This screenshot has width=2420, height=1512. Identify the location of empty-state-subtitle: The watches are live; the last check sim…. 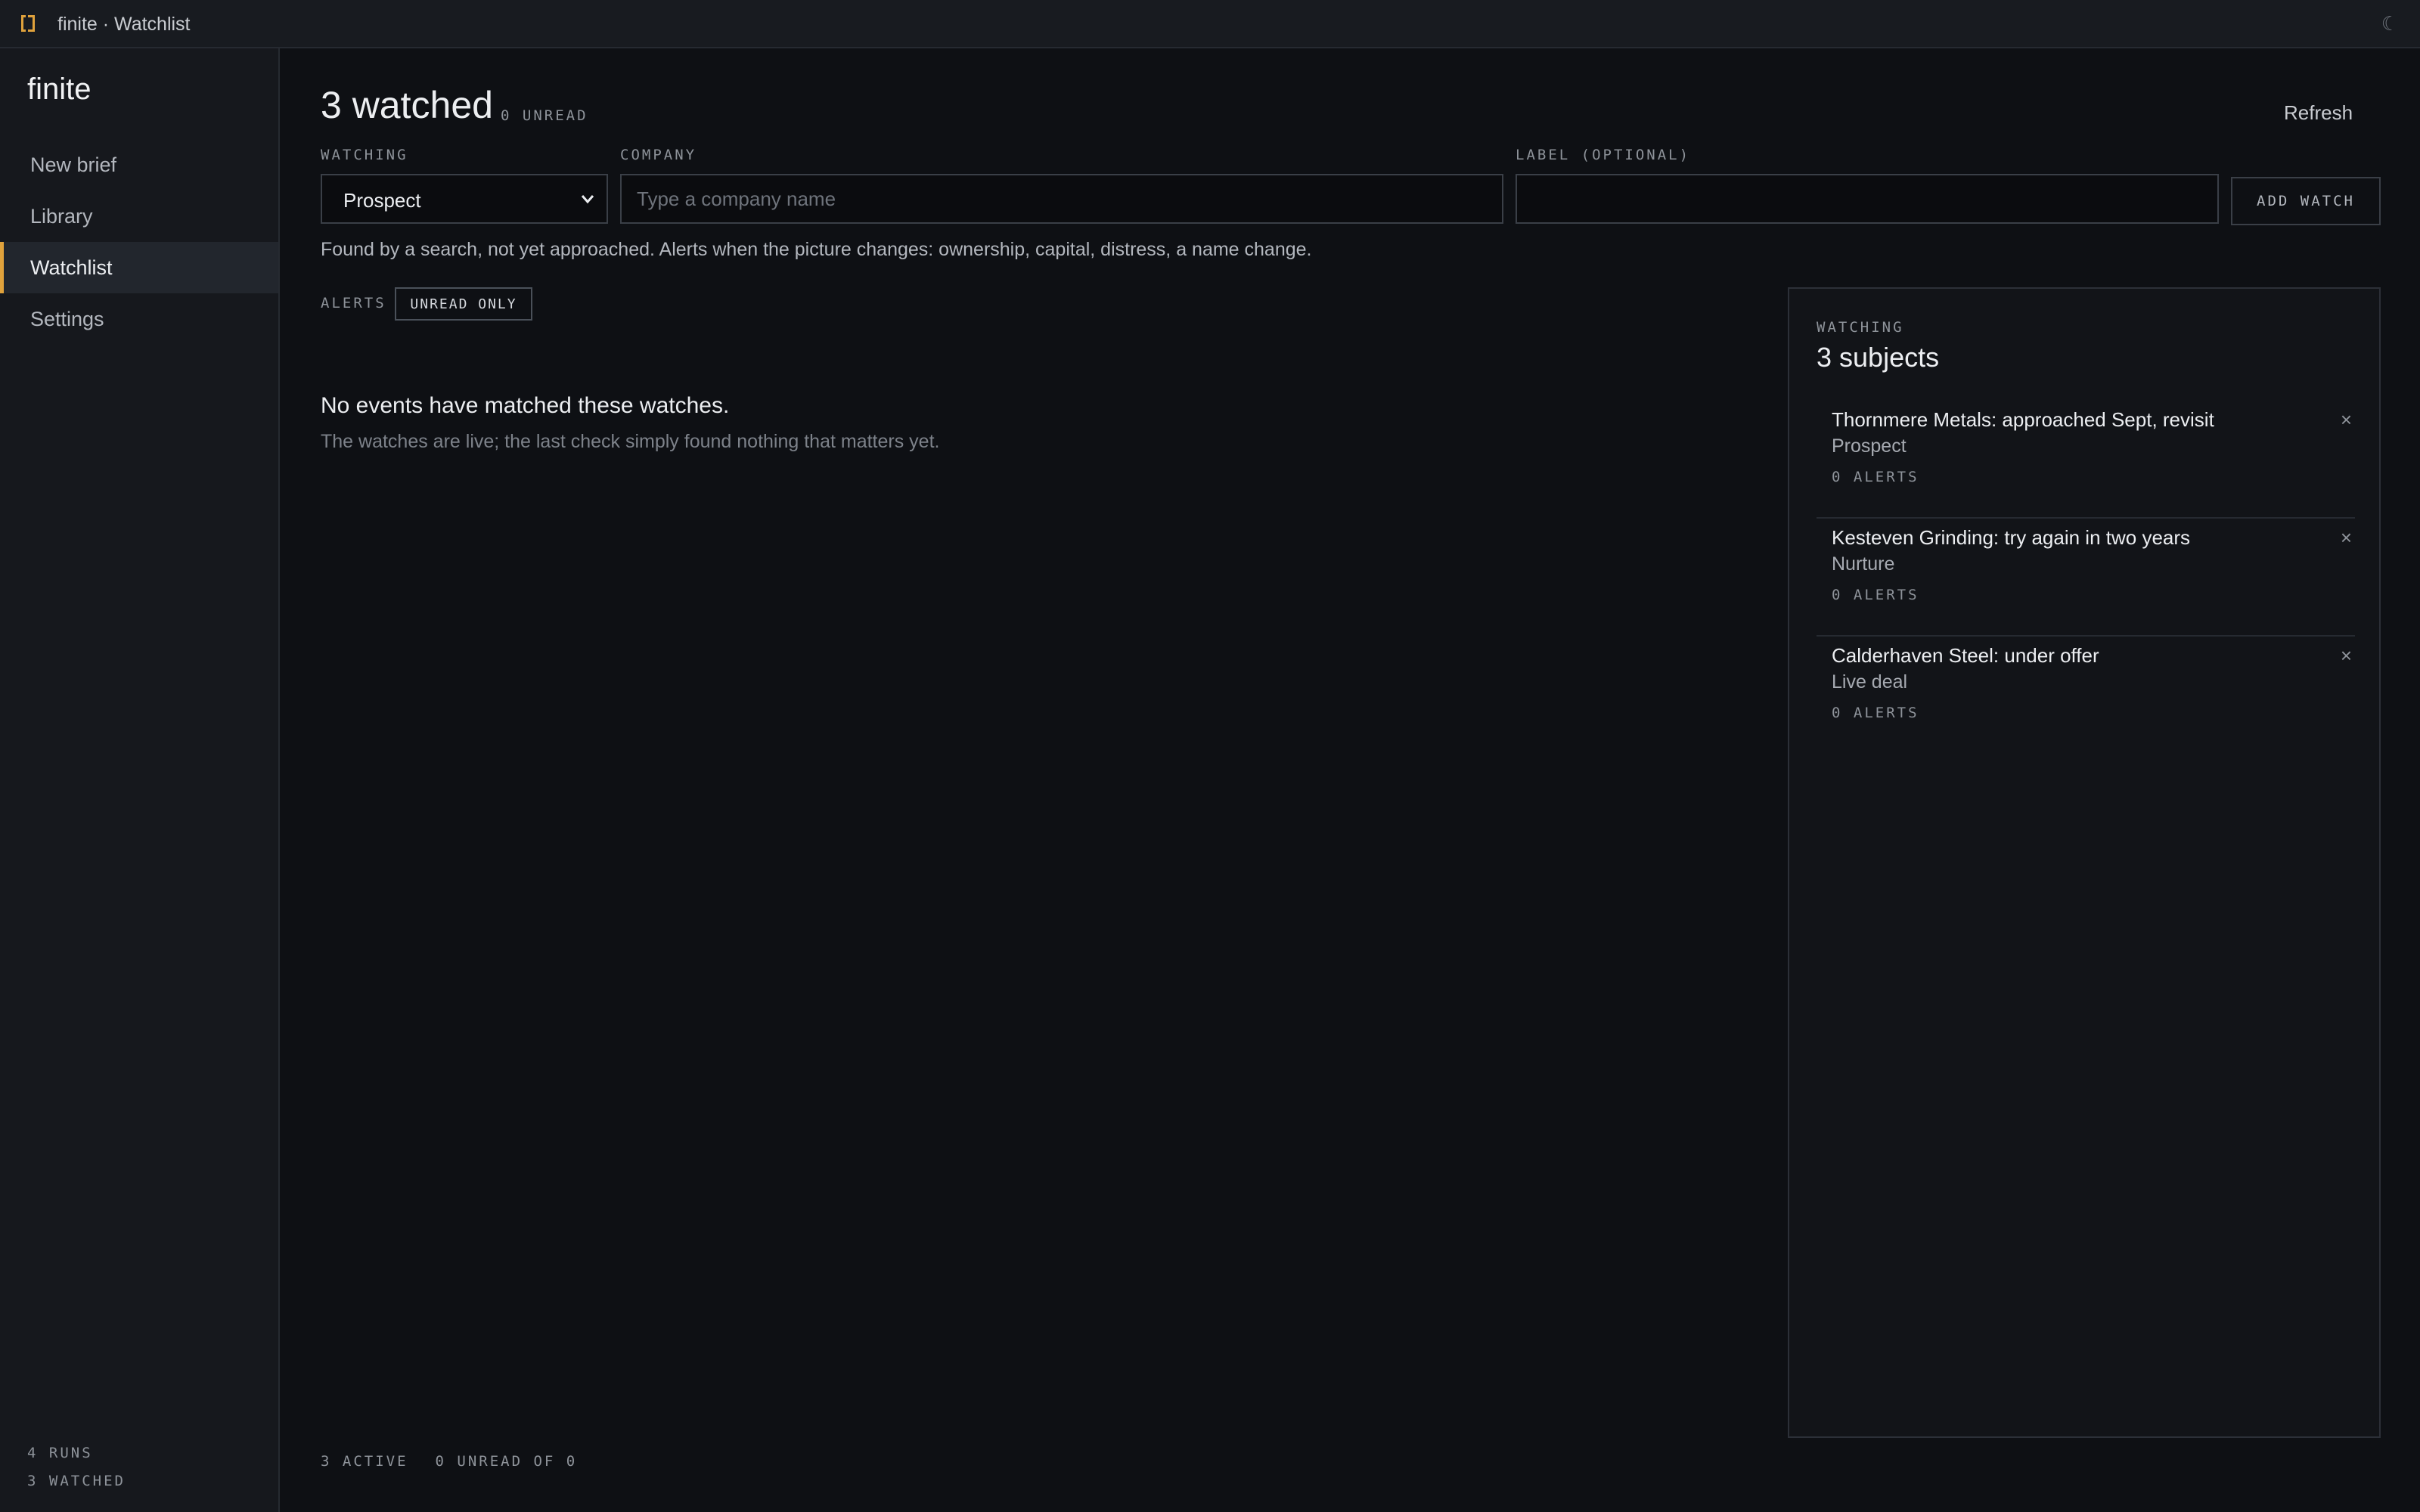
(630, 441).